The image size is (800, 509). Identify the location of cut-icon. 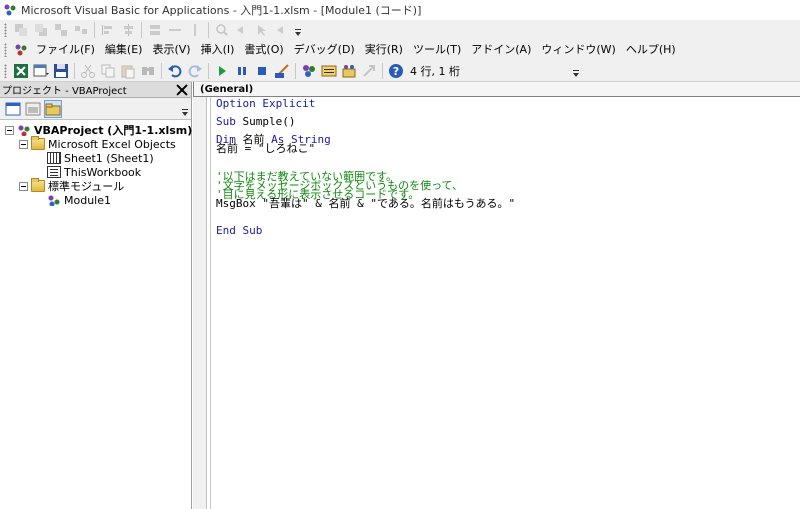
(88, 71).